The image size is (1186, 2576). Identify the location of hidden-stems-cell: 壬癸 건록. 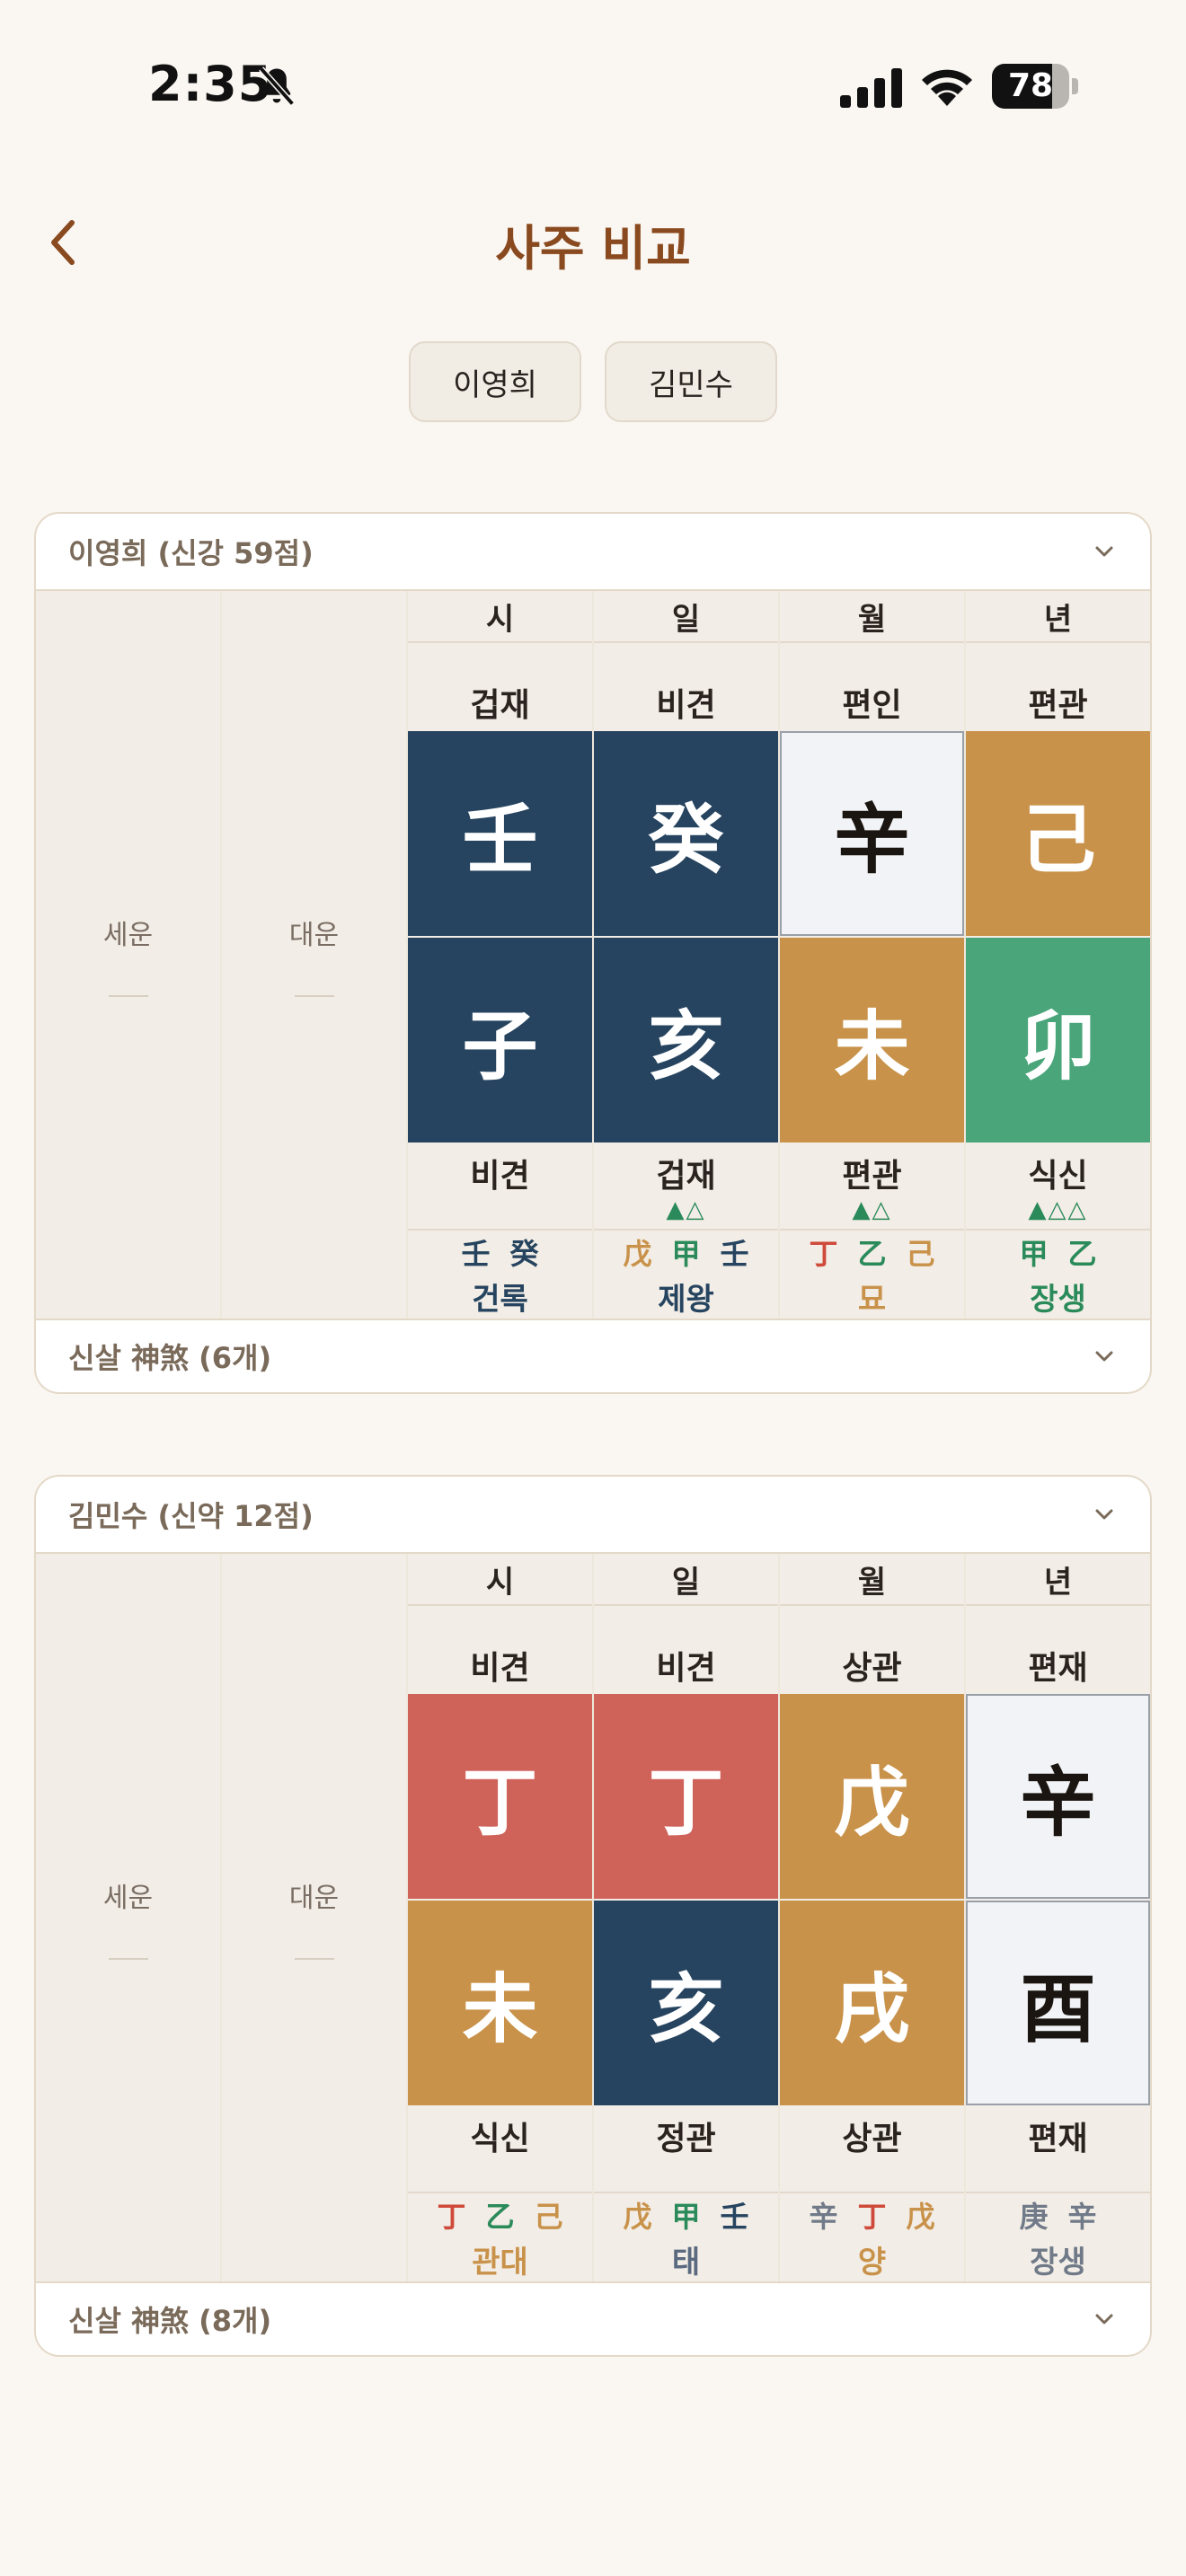
(500, 1274).